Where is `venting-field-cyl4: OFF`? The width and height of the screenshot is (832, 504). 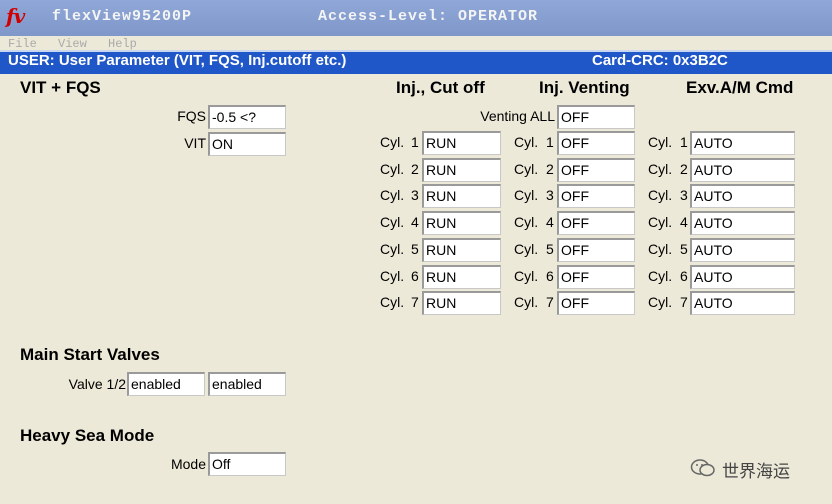
venting-field-cyl4: OFF is located at coordinates (596, 223).